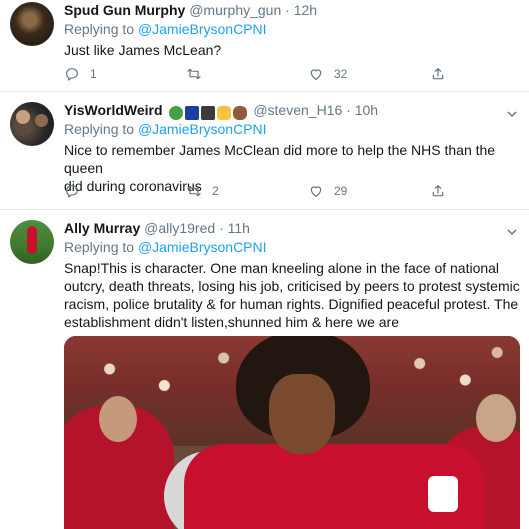  I want to click on like-button: 32, so click(327, 74).